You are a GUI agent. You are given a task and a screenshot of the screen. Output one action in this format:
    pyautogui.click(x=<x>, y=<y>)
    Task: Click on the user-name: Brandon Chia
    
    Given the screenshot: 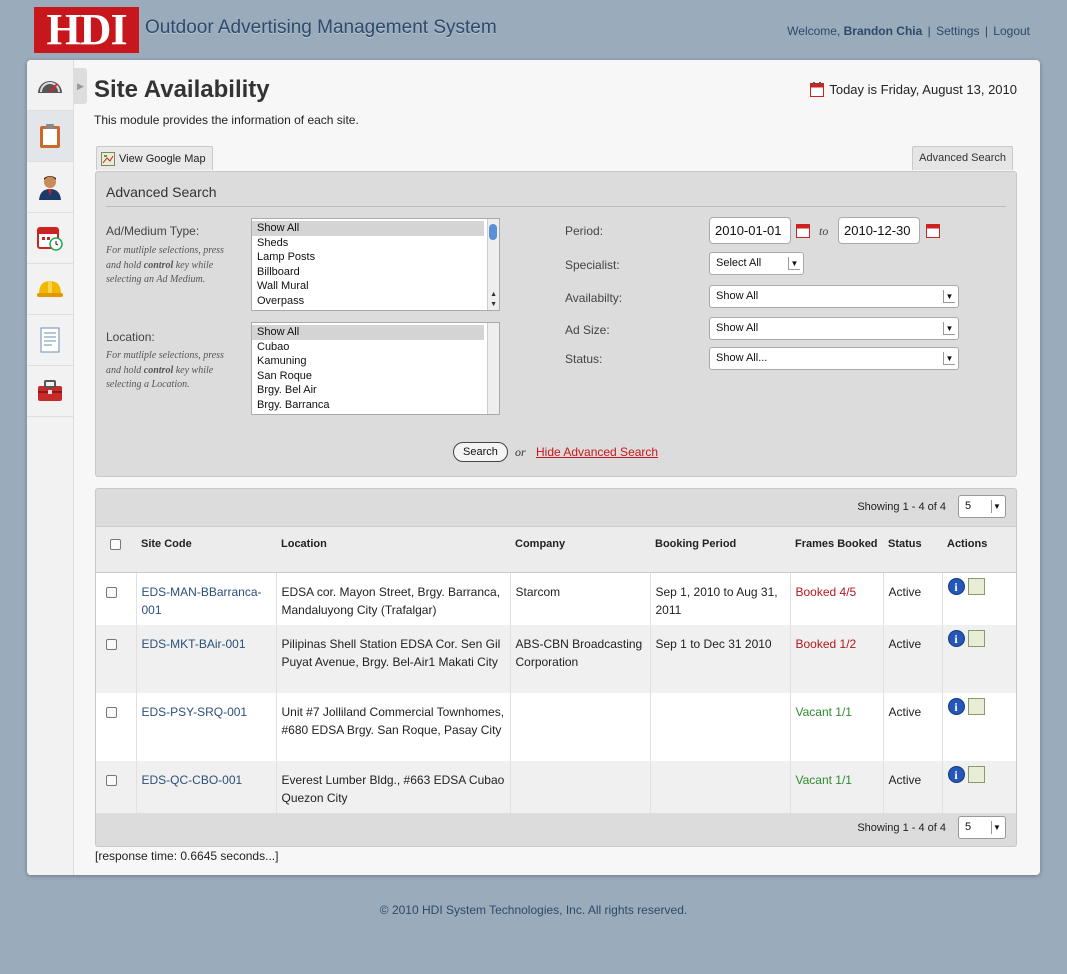 What is the action you would take?
    pyautogui.click(x=883, y=31)
    